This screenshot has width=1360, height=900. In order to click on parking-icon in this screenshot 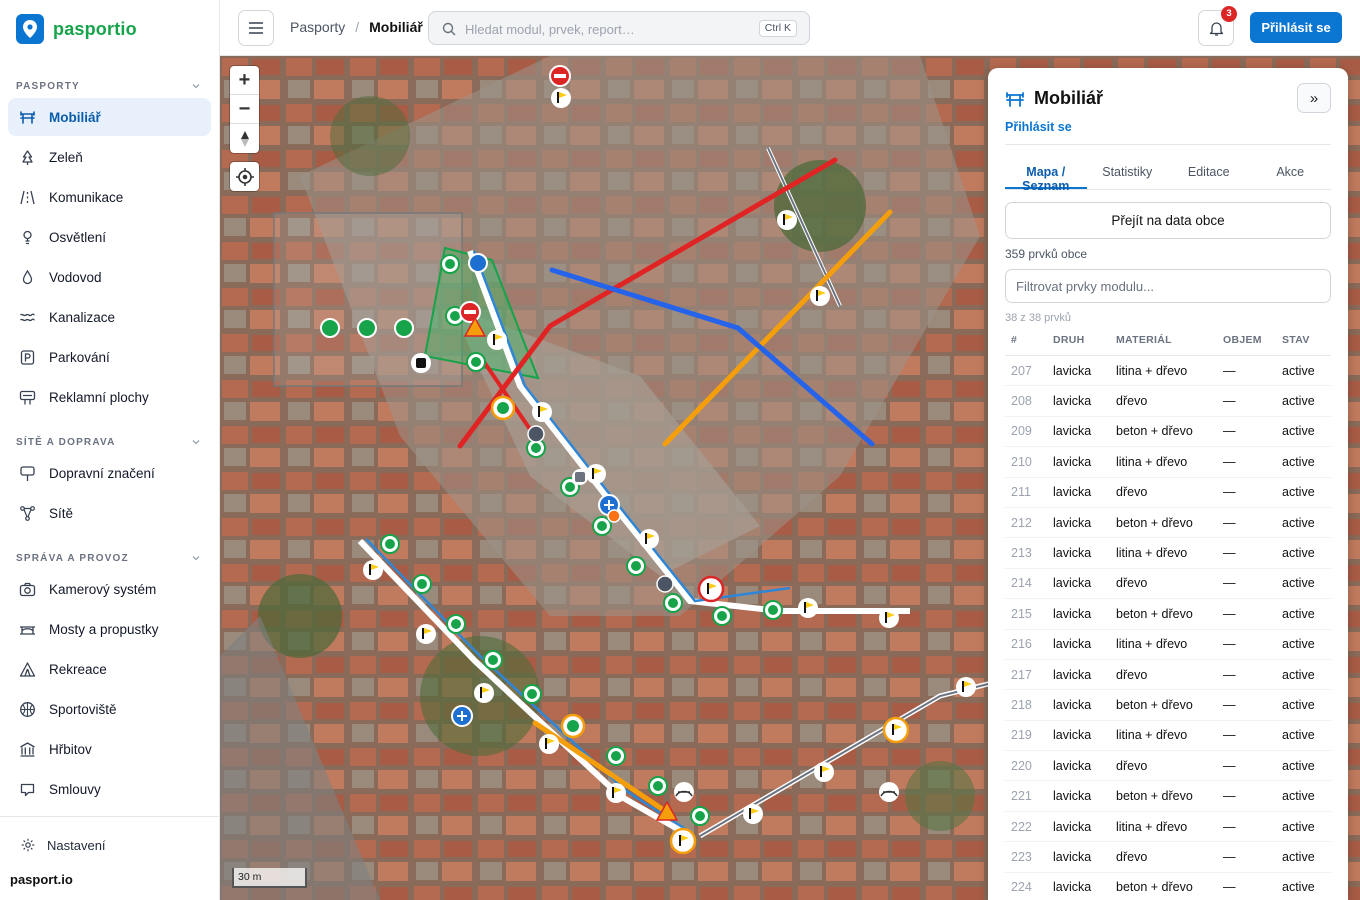, I will do `click(27, 357)`.